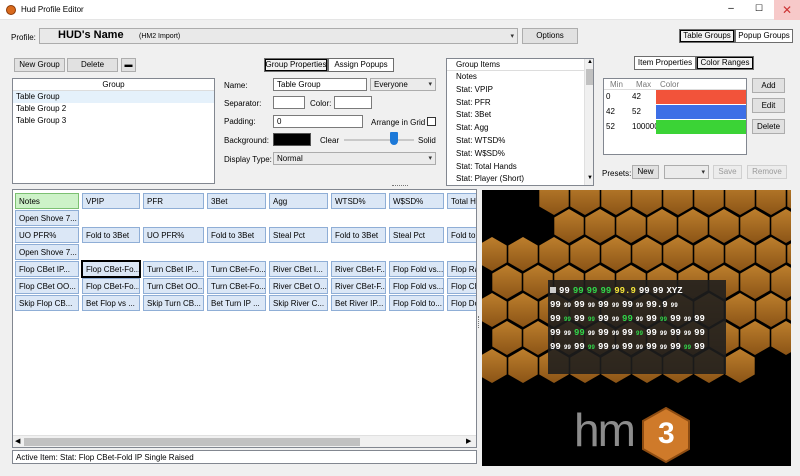 This screenshot has width=800, height=476. I want to click on arrange-grid-checkbox, so click(431, 121).